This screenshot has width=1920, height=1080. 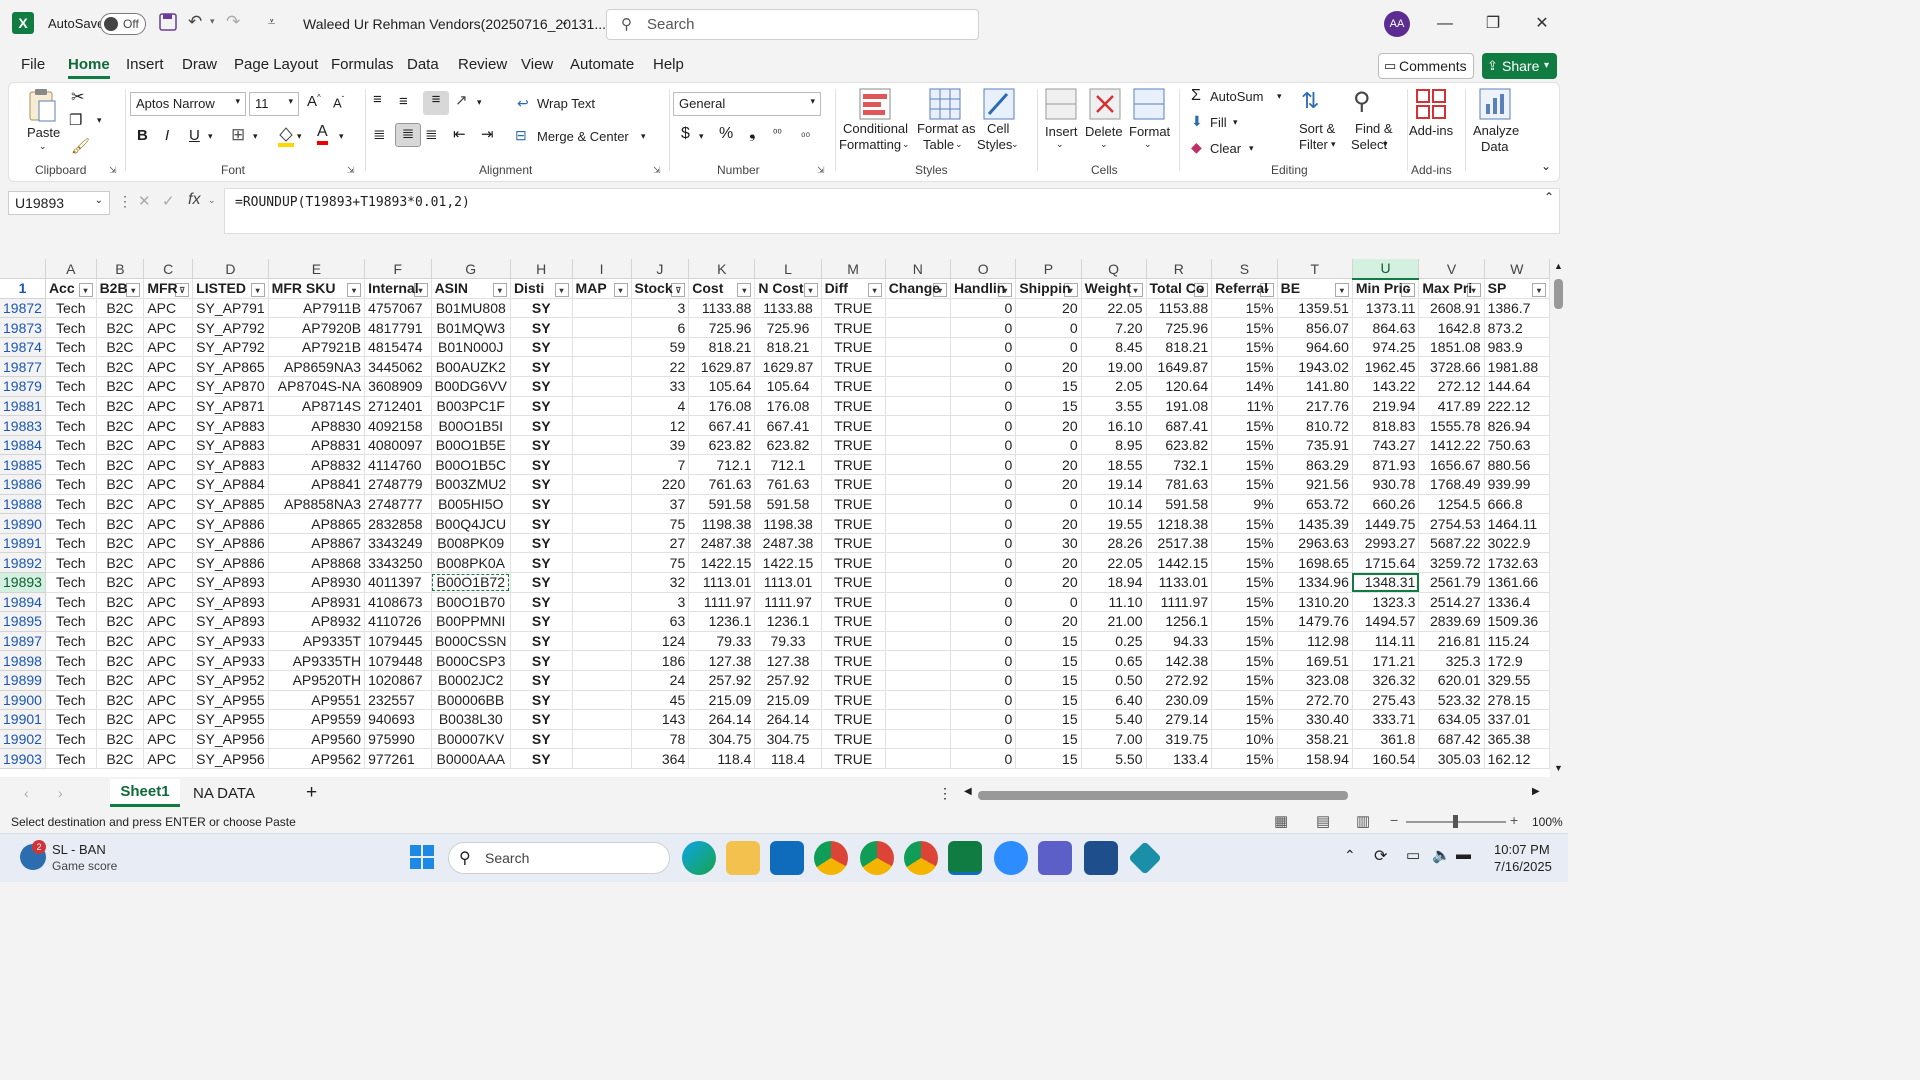 What do you see at coordinates (471, 445) in the screenshot?
I see `table-cell: B00O1B5E` at bounding box center [471, 445].